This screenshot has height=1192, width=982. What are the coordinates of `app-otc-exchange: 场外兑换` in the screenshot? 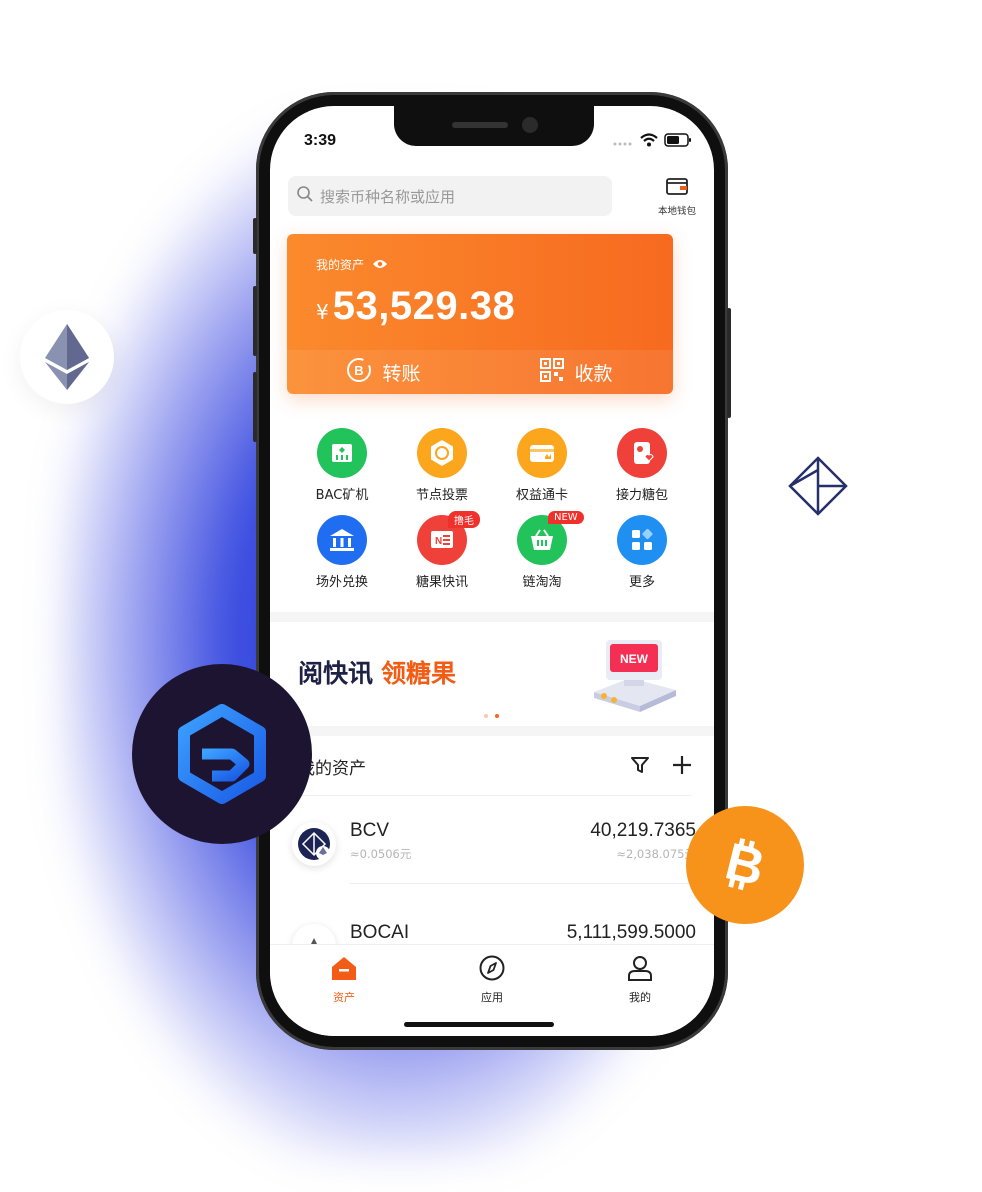 It's located at (342, 552).